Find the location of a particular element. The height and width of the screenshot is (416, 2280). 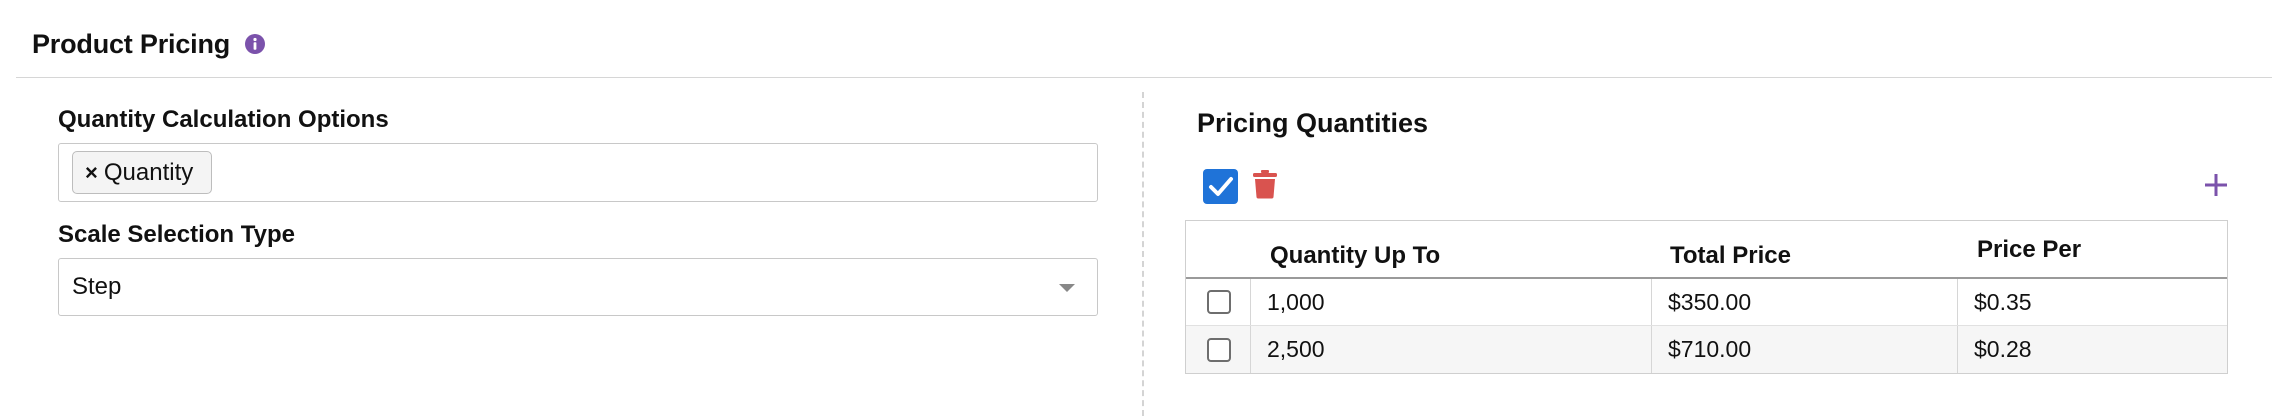

select-all-checkbox is located at coordinates (1220, 186).